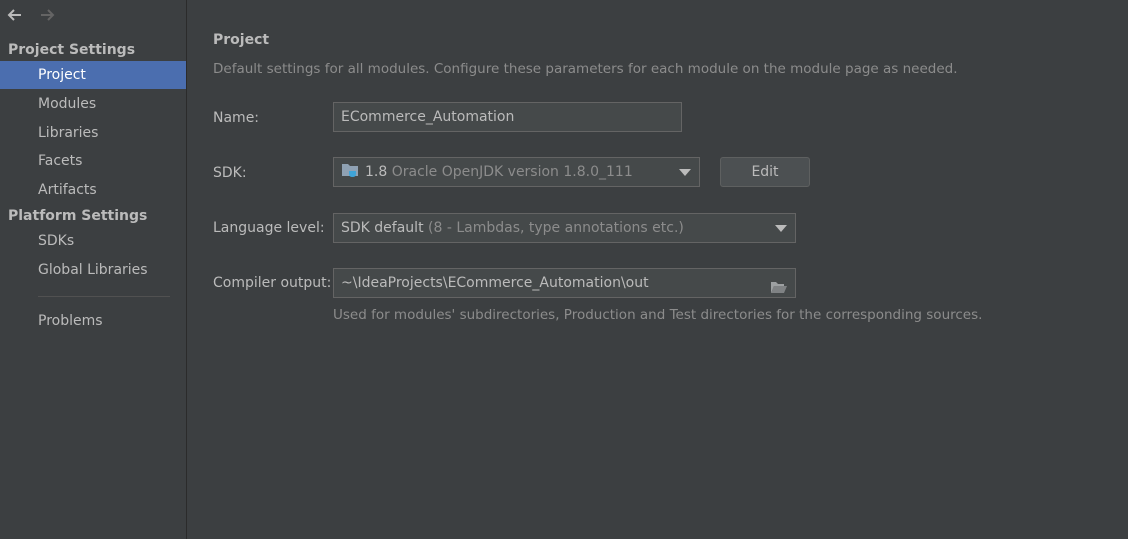 The width and height of the screenshot is (1128, 539). What do you see at coordinates (351, 170) in the screenshot?
I see `folder-cup-icon` at bounding box center [351, 170].